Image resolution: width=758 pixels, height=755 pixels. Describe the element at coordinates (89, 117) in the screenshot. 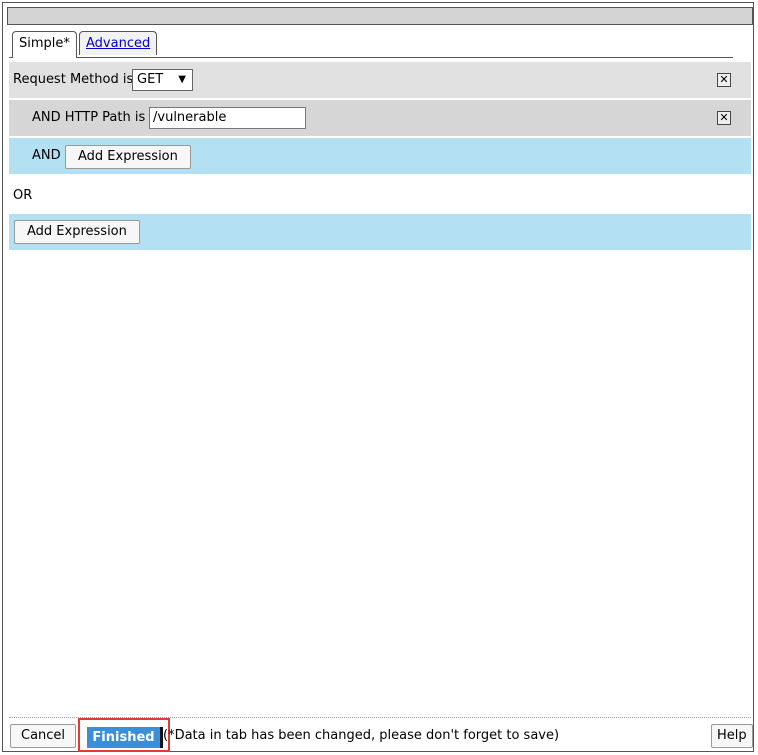

I see `http-path-label: AND HTTP Path is` at that location.